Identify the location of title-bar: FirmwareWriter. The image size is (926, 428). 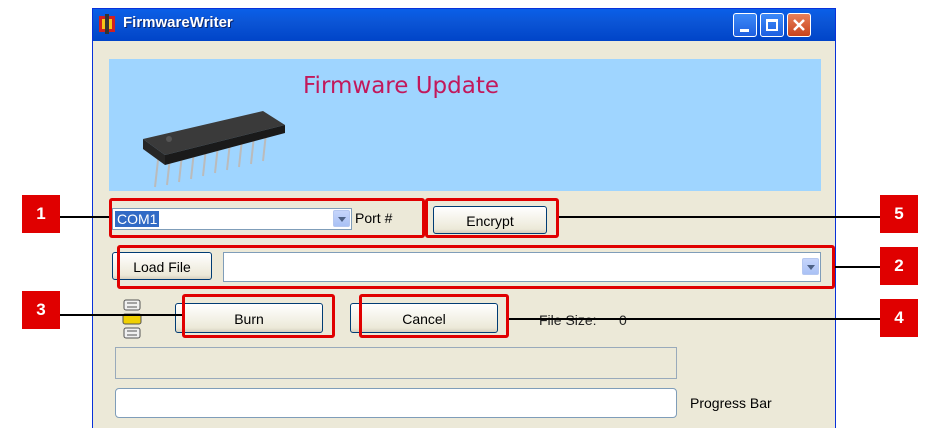
(464, 25).